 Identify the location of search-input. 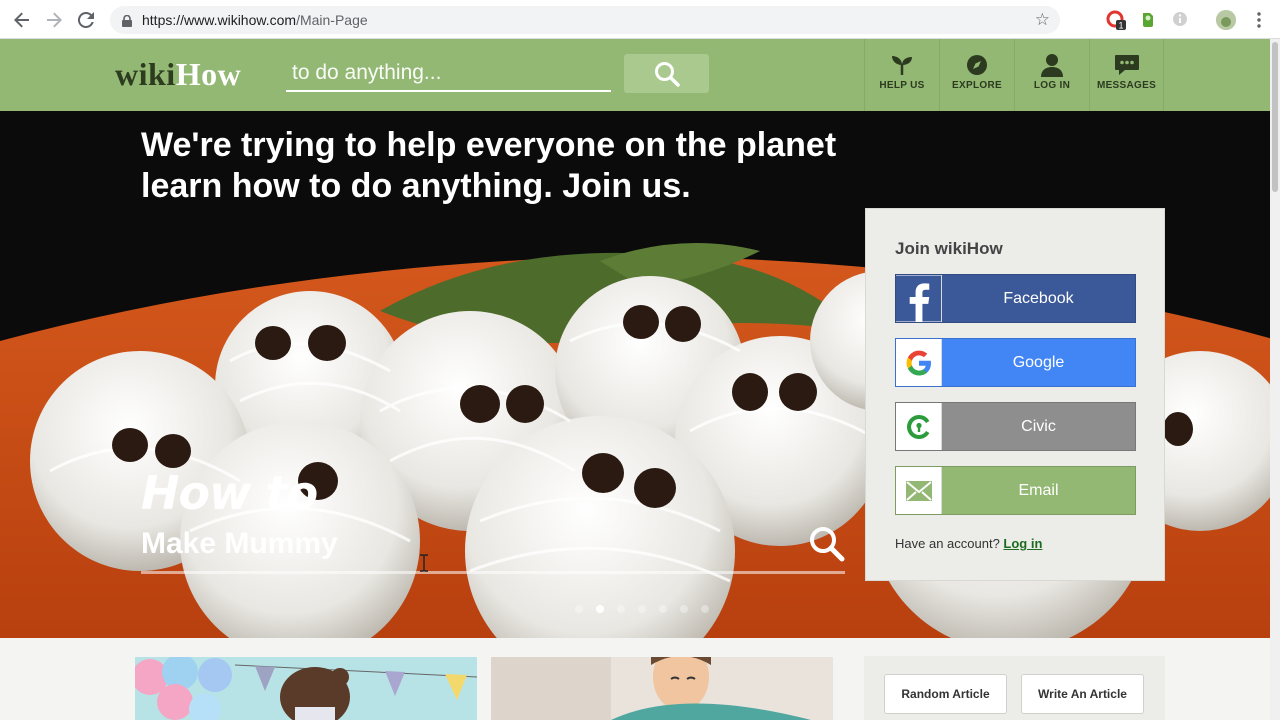
(448, 73).